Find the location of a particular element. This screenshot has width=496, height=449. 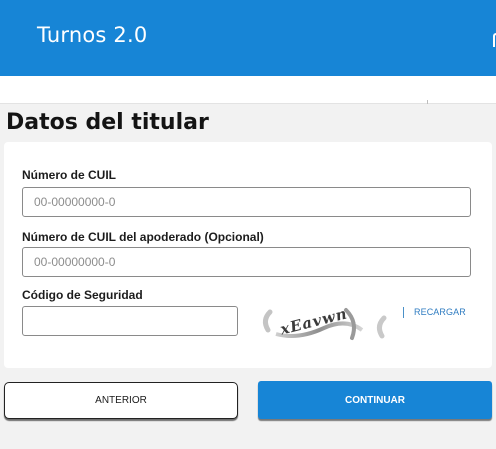

back-button: ANTERIOR is located at coordinates (121, 400).